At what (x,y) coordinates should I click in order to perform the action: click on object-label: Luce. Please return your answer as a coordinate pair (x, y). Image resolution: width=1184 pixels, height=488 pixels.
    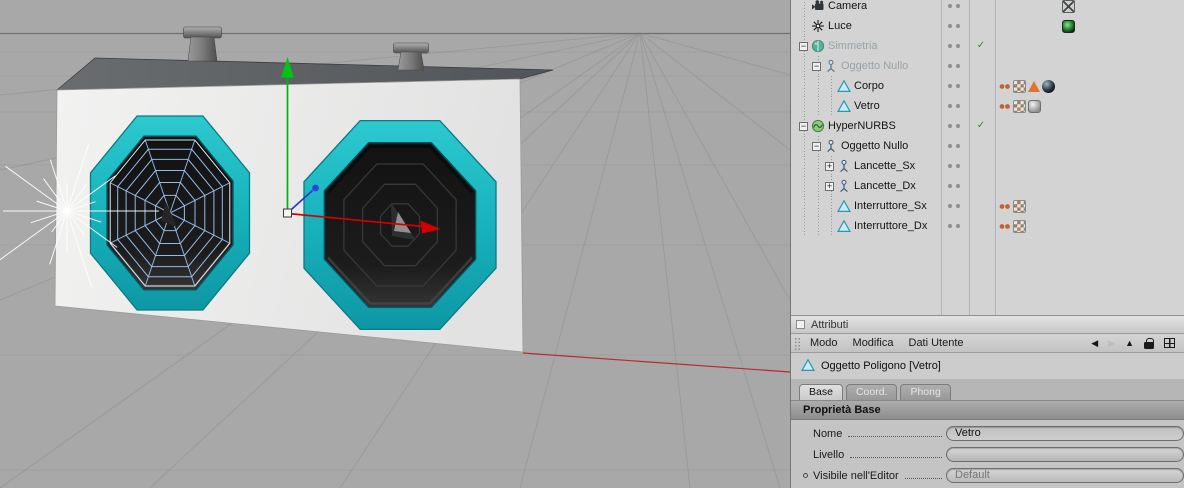
    Looking at the image, I should click on (840, 26).